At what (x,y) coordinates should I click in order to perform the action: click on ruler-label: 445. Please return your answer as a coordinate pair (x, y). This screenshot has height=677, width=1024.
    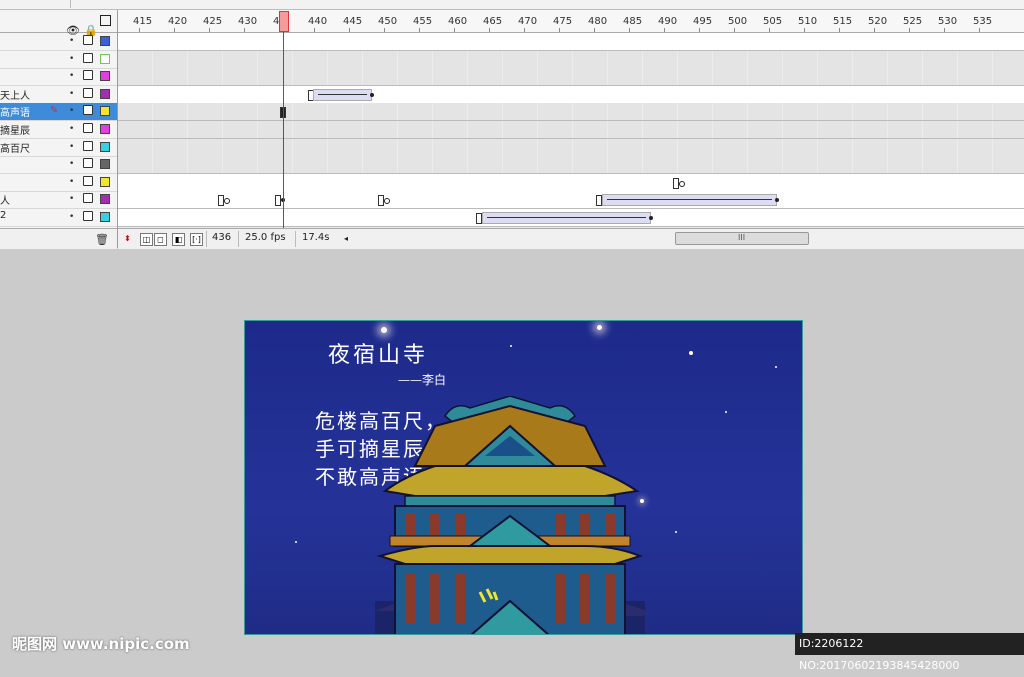
    Looking at the image, I should click on (353, 21).